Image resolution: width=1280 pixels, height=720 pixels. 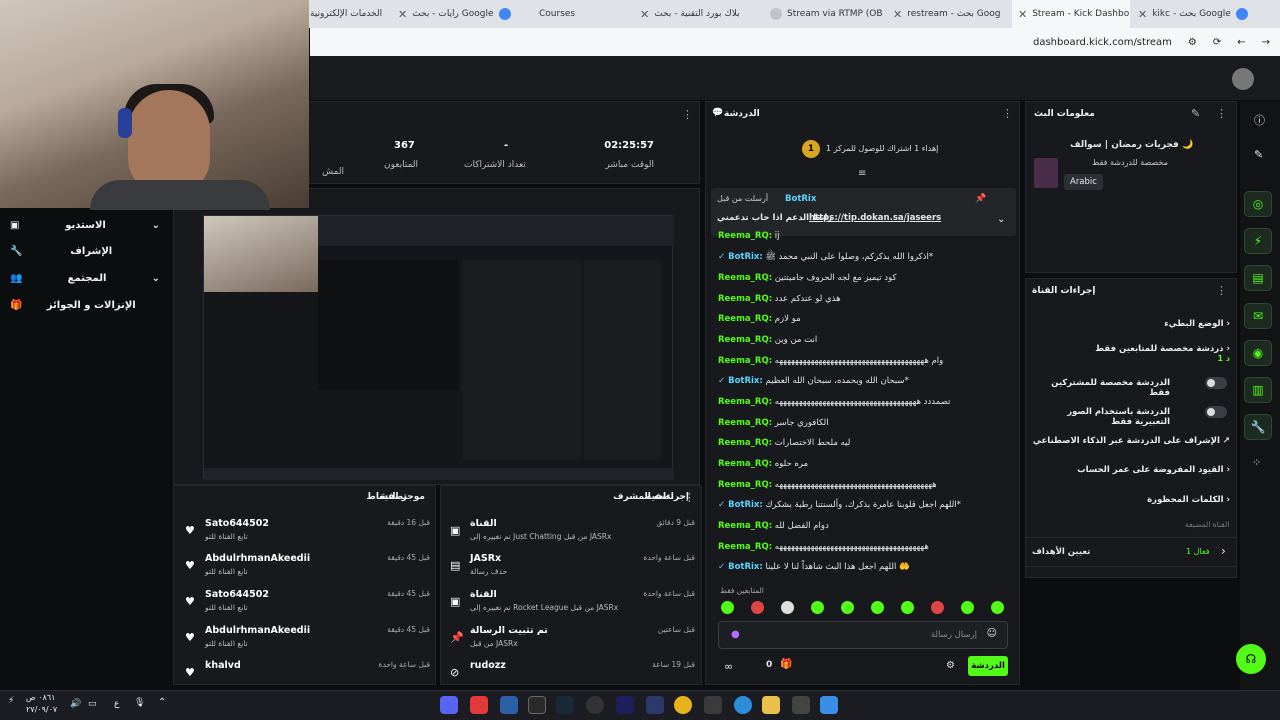 What do you see at coordinates (92, 704) in the screenshot?
I see `network-icon: ▭` at bounding box center [92, 704].